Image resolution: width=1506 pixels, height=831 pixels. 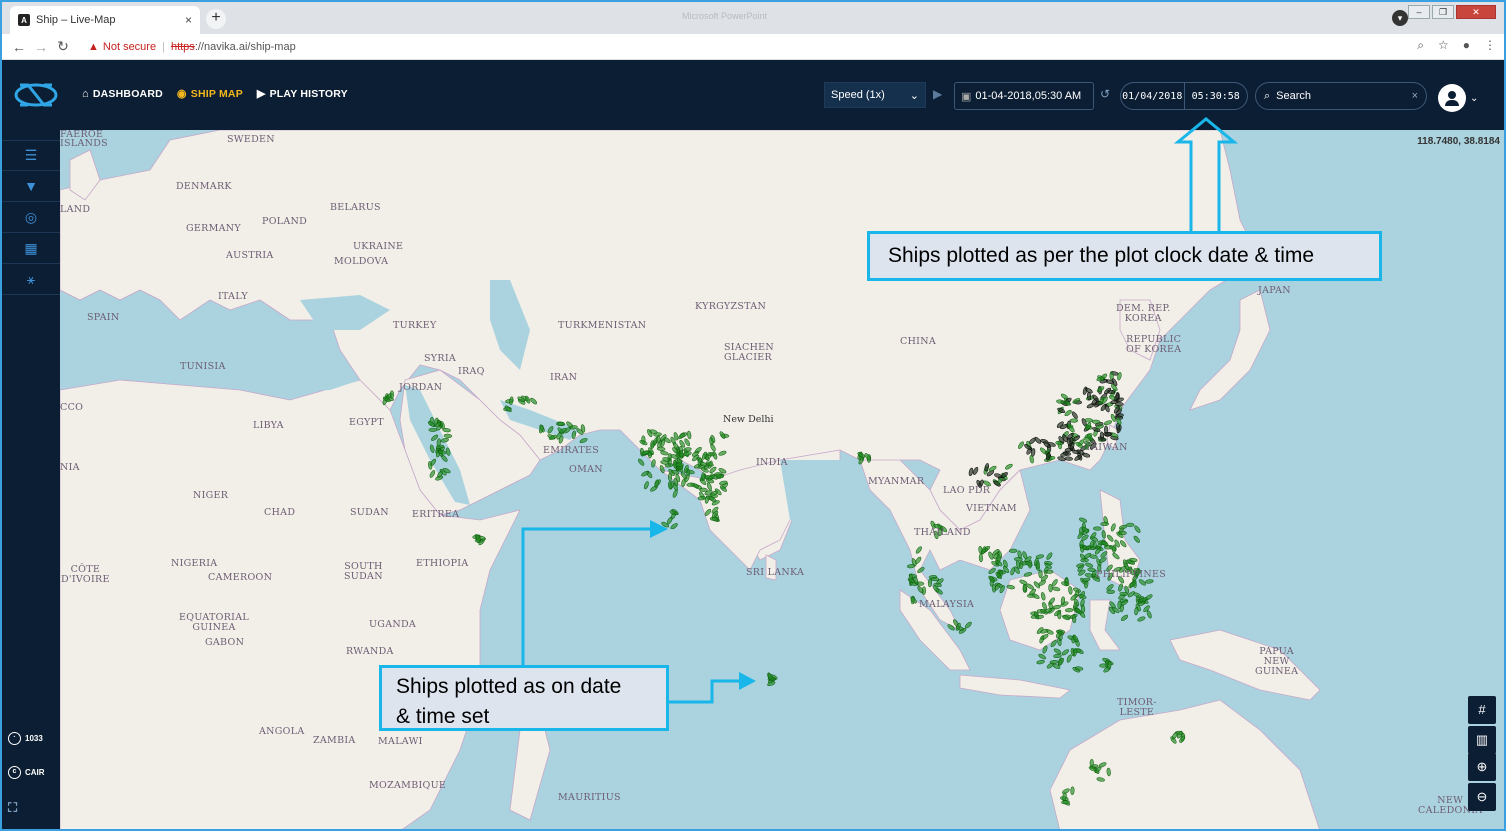 What do you see at coordinates (947, 604) in the screenshot?
I see `label-malaysia: MALAYSIA` at bounding box center [947, 604].